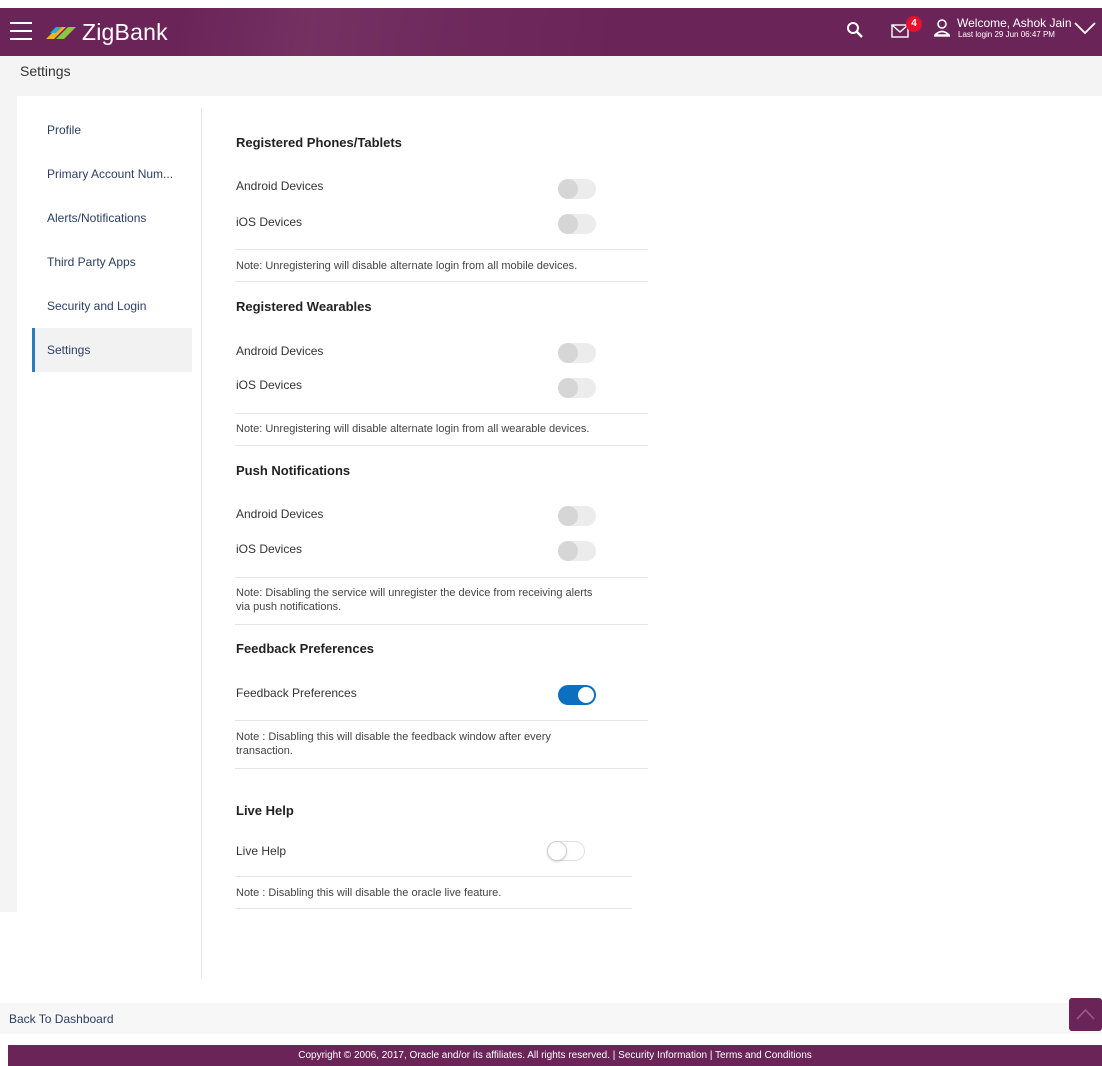 This screenshot has width=1102, height=1066. I want to click on user-icon, so click(942, 28).